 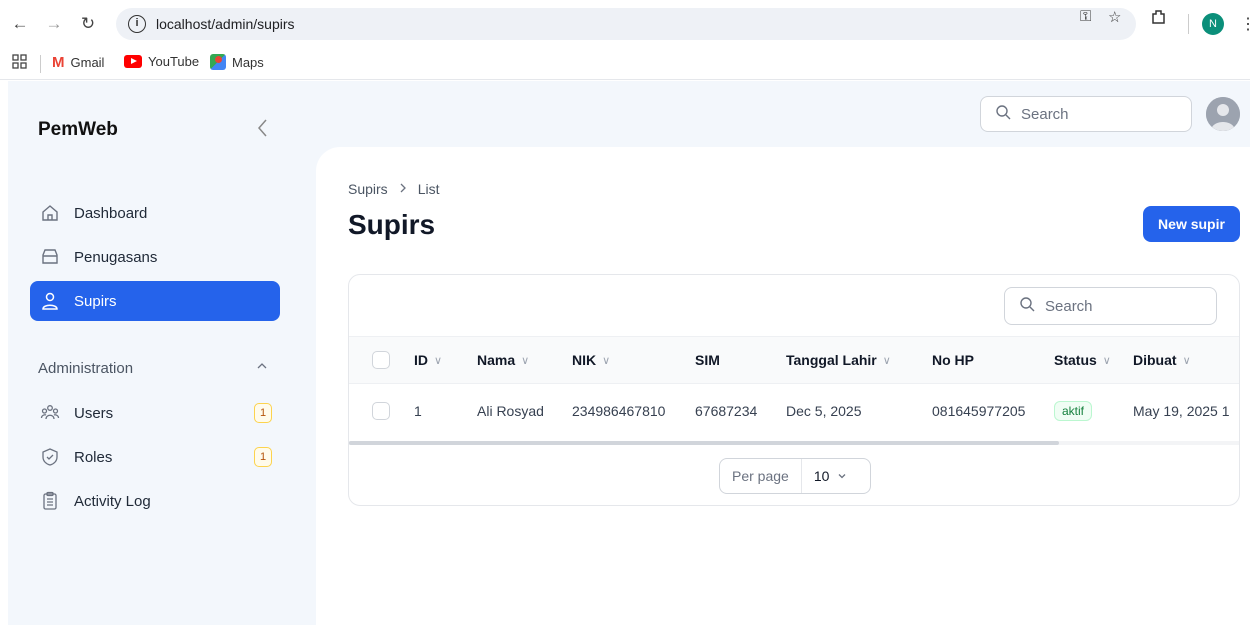 I want to click on browser-toolbar: ← → ↻ i localhost/admin/supirs ⚿ ☆ N ⋮, so click(x=625, y=24).